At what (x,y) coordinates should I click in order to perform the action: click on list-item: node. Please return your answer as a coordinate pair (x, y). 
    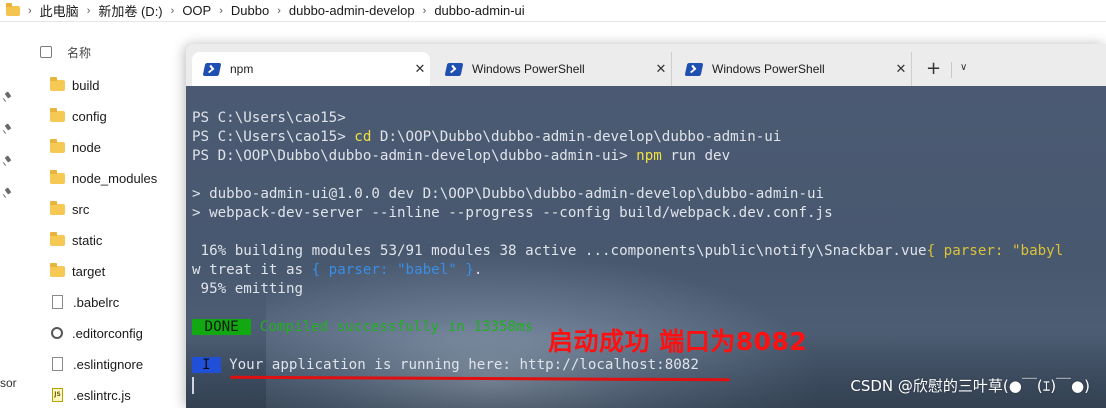
    Looking at the image, I should click on (75, 147).